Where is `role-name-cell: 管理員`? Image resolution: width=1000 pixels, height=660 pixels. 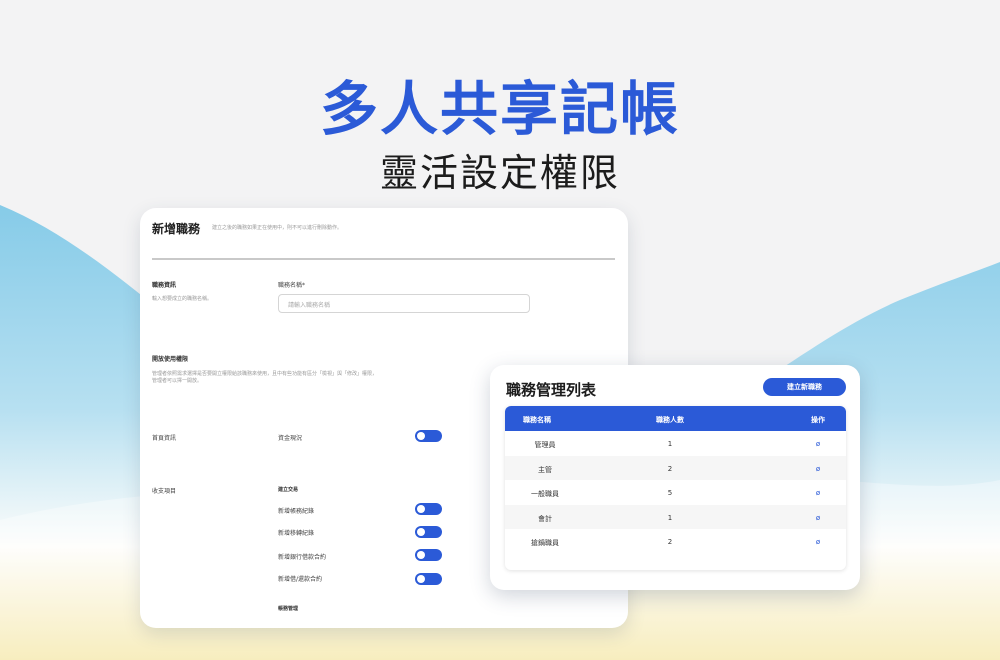
role-name-cell: 管理員 is located at coordinates (545, 445).